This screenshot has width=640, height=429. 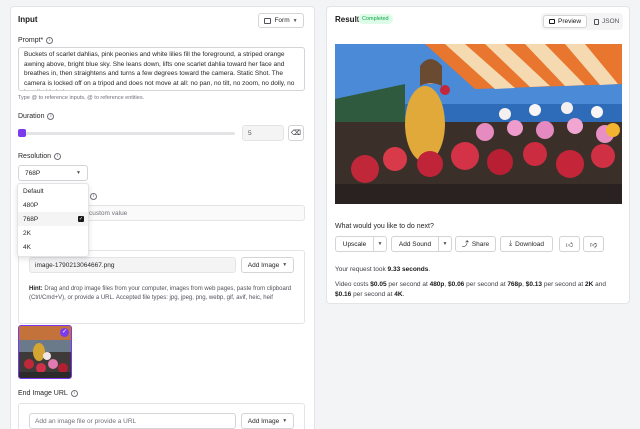 What do you see at coordinates (53, 205) in the screenshot?
I see `resolution-option-480p: 480P` at bounding box center [53, 205].